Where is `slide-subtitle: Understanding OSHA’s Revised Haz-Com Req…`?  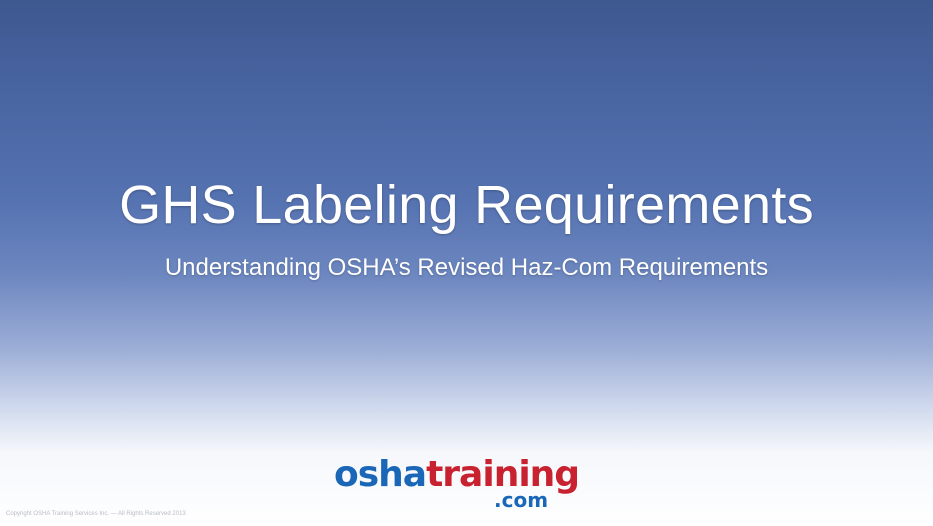 slide-subtitle: Understanding OSHA’s Revised Haz-Com Req… is located at coordinates (466, 267).